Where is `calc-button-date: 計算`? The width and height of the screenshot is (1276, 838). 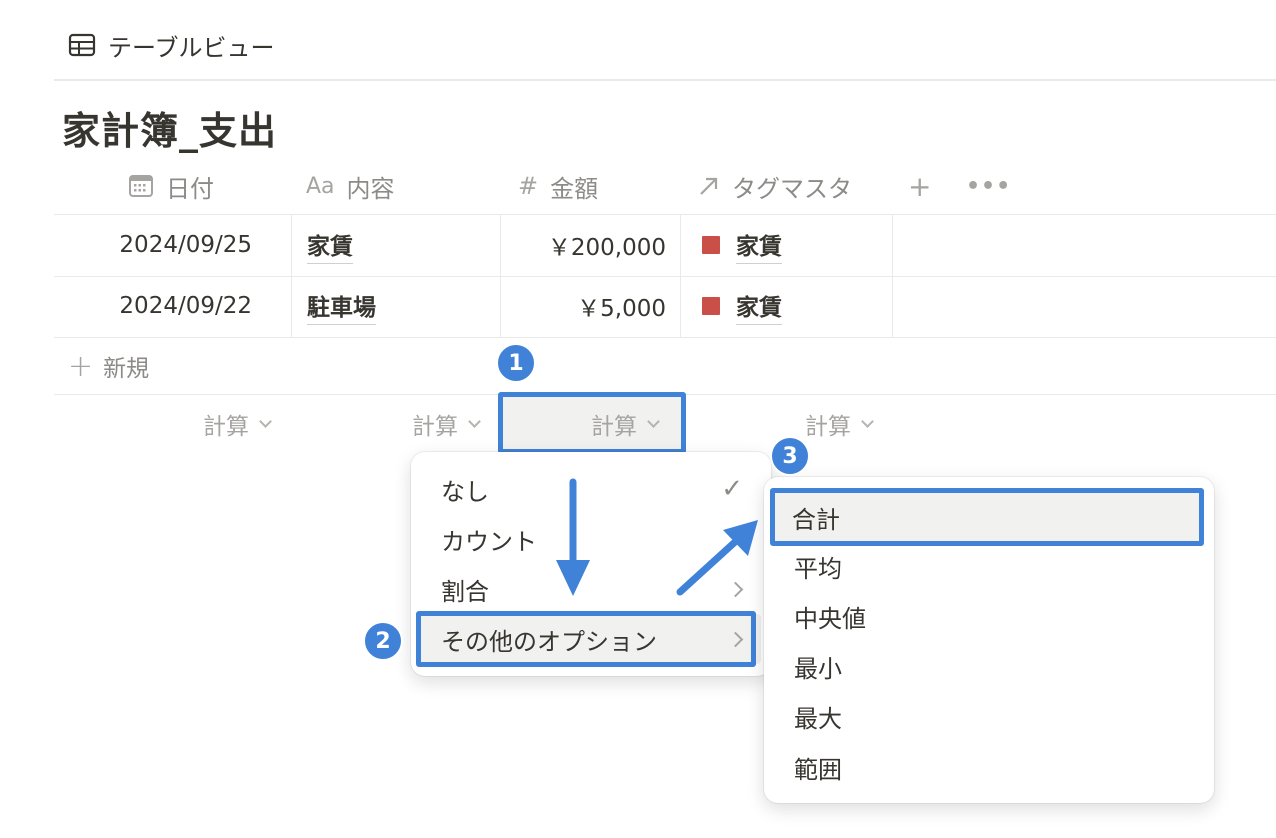
calc-button-date: 計算 is located at coordinates (237, 424).